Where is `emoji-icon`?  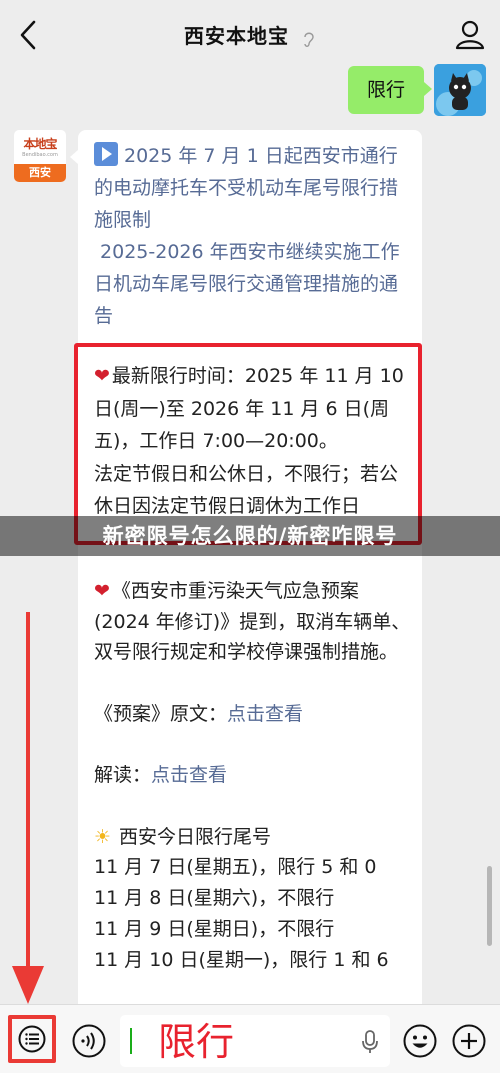 emoji-icon is located at coordinates (420, 1041).